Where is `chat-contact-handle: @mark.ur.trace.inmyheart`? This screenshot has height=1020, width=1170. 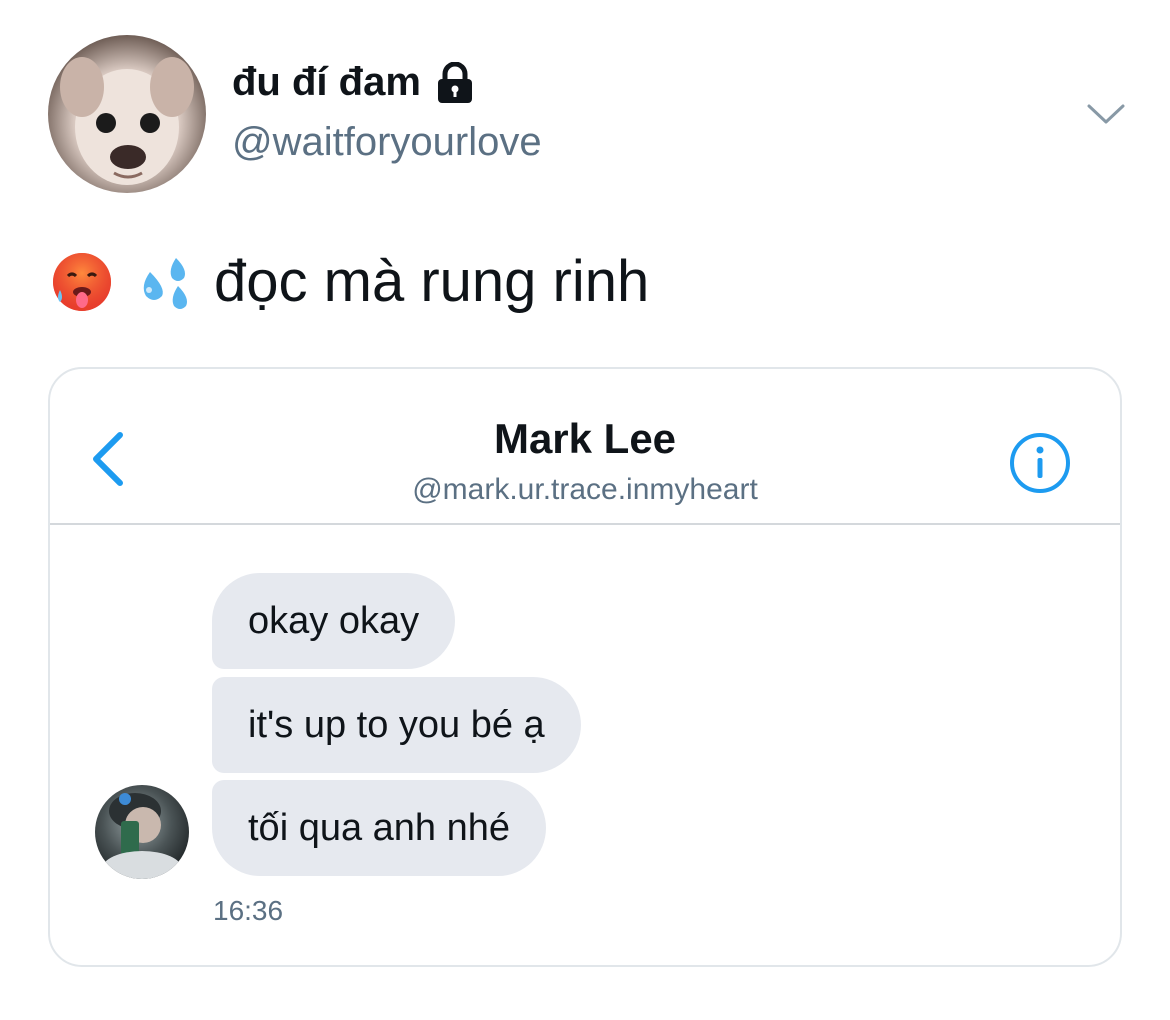 chat-contact-handle: @mark.ur.trace.inmyheart is located at coordinates (585, 489).